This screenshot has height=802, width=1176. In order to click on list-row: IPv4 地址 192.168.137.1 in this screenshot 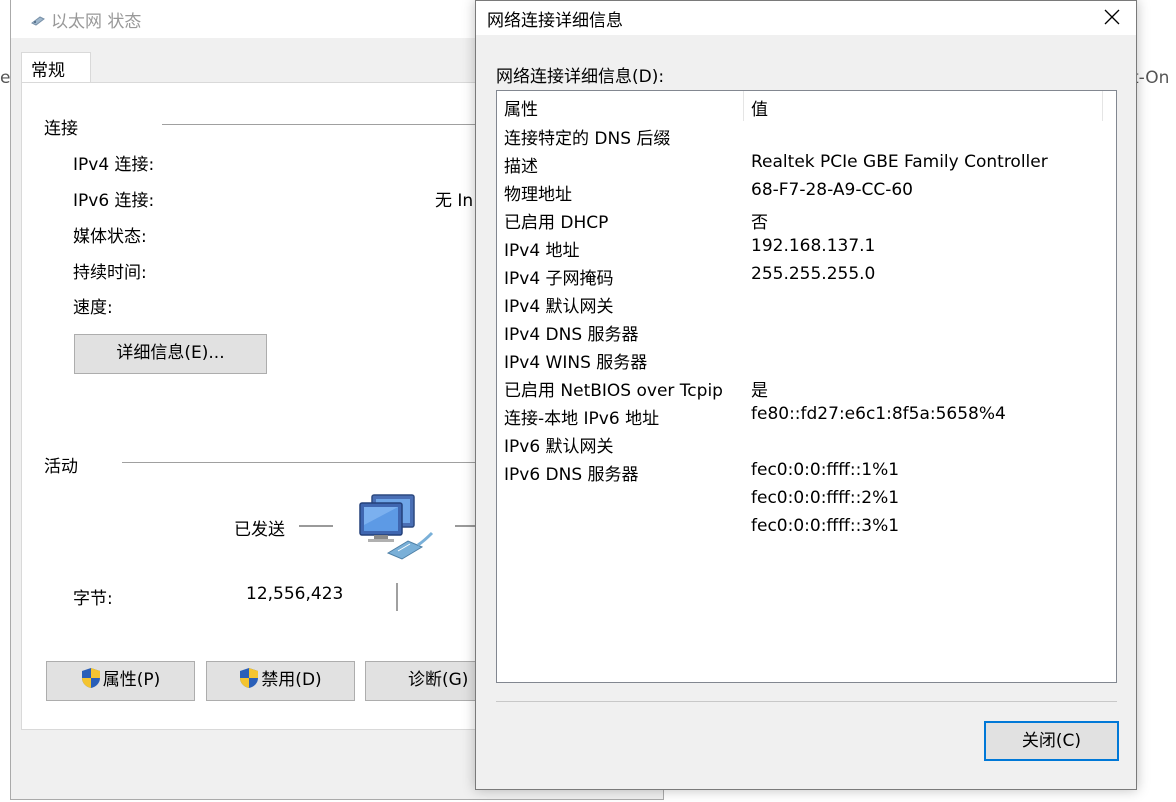, I will do `click(806, 248)`.